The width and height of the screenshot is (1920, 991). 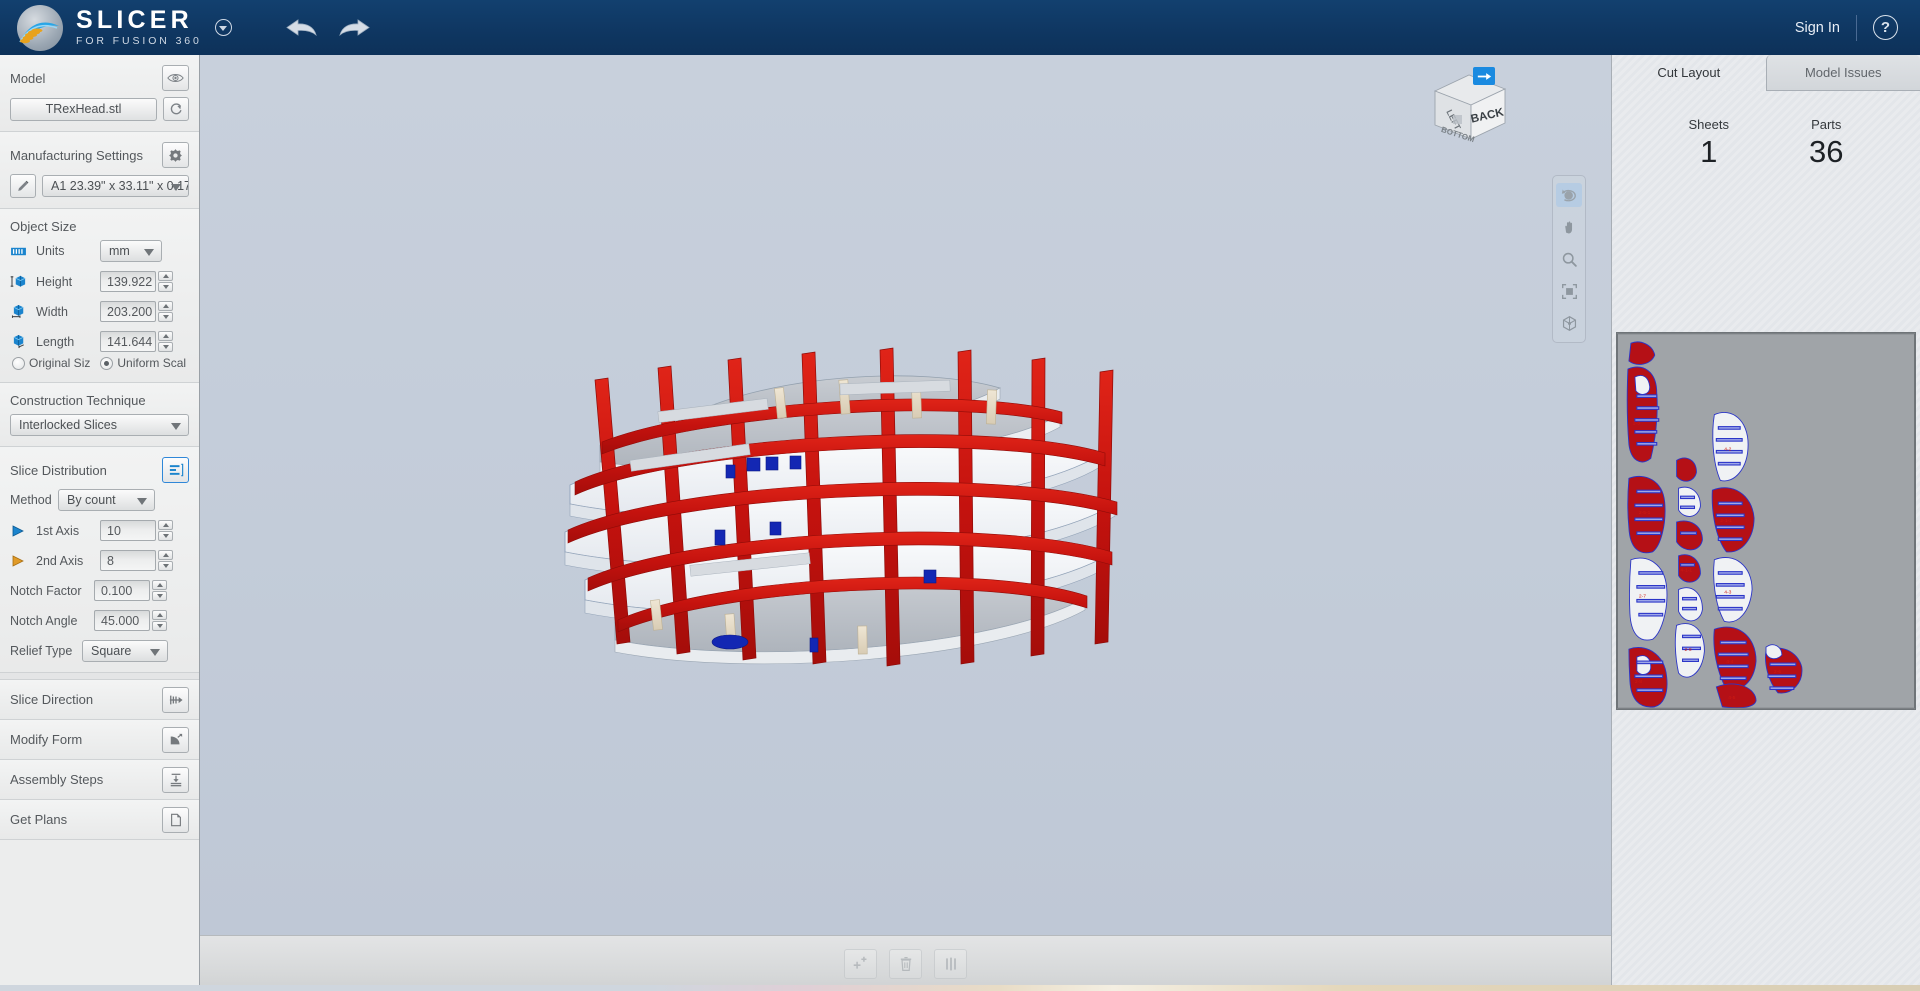 I want to click on construction-technique-select: Interlocked Slices, so click(x=99, y=425).